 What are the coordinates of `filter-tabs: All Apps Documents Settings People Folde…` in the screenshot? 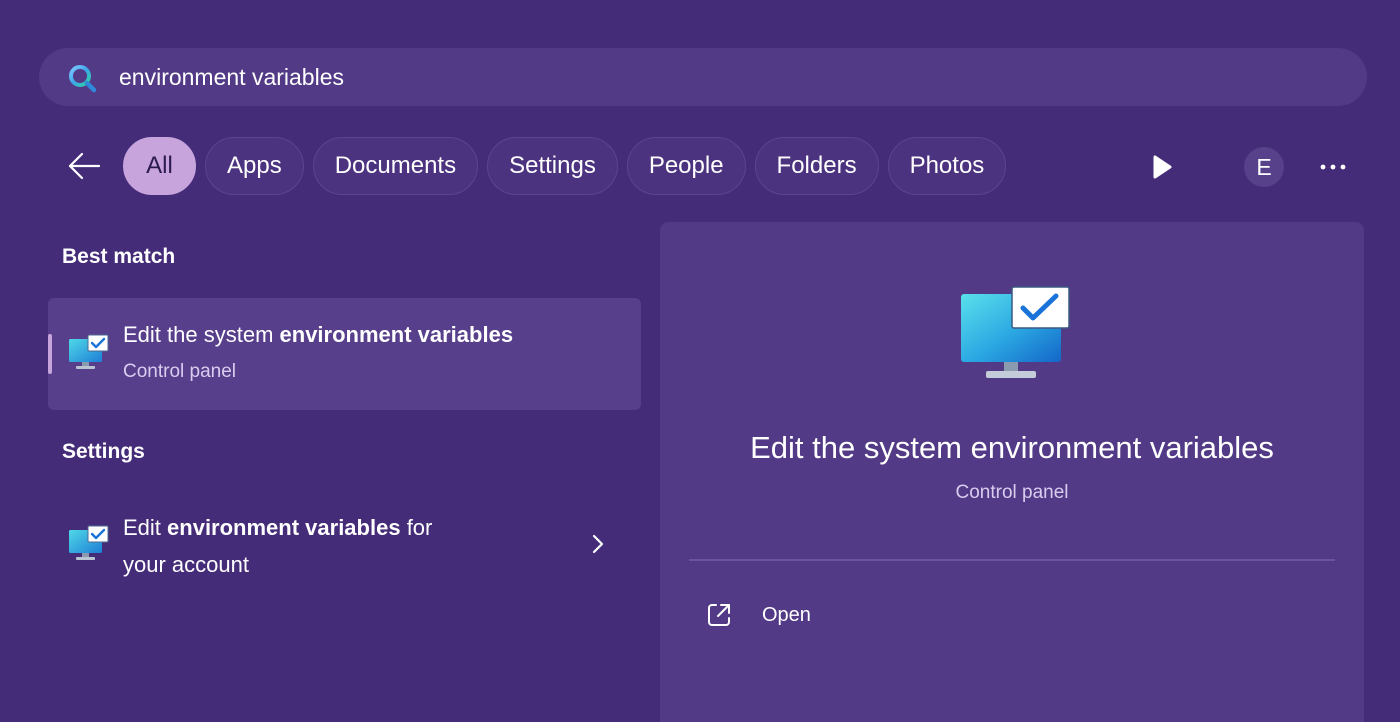 It's located at (565, 166).